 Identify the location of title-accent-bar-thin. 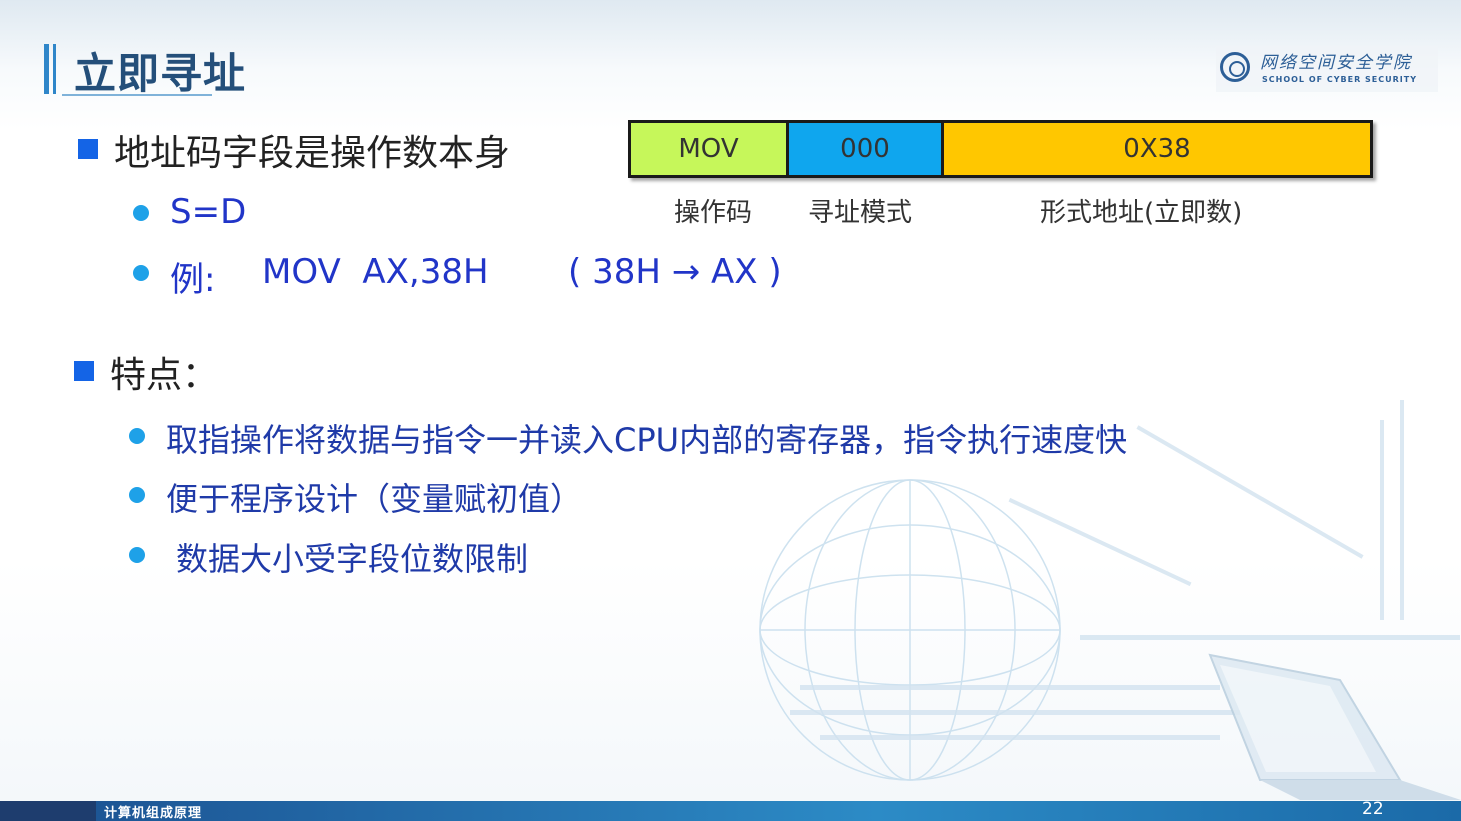
(54, 69).